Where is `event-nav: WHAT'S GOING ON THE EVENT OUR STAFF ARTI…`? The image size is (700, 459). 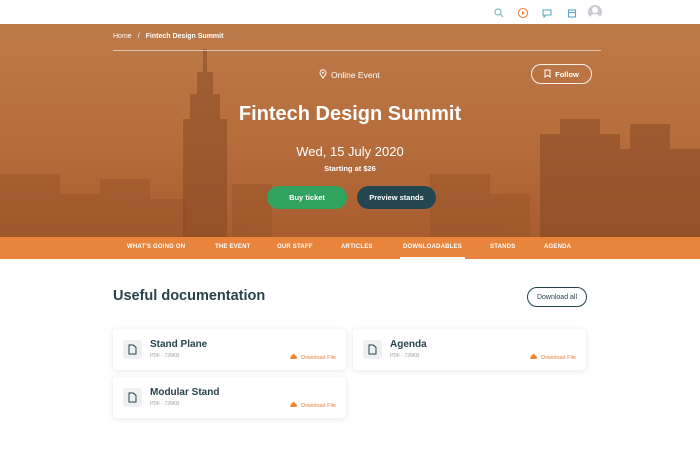
event-nav: WHAT'S GOING ON THE EVENT OUR STAFF ARTI… is located at coordinates (350, 248).